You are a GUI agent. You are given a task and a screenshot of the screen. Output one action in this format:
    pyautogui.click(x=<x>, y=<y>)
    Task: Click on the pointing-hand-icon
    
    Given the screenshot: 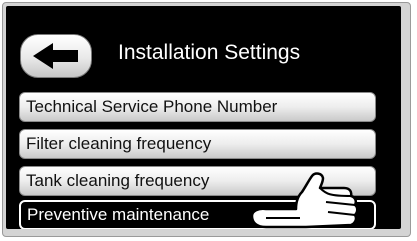 What is the action you would take?
    pyautogui.click(x=304, y=200)
    